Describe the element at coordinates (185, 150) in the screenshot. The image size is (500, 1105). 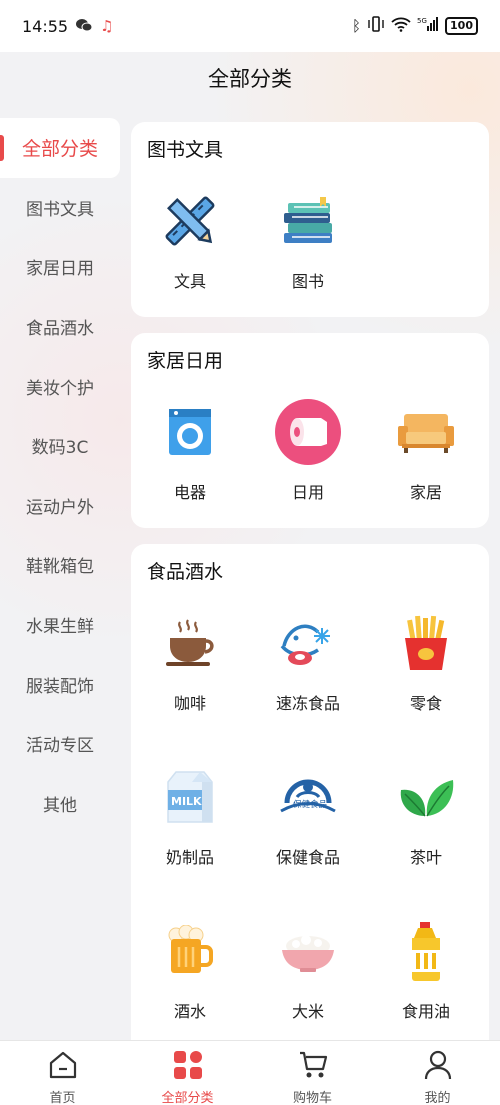
I see `section-title: 图书文具` at that location.